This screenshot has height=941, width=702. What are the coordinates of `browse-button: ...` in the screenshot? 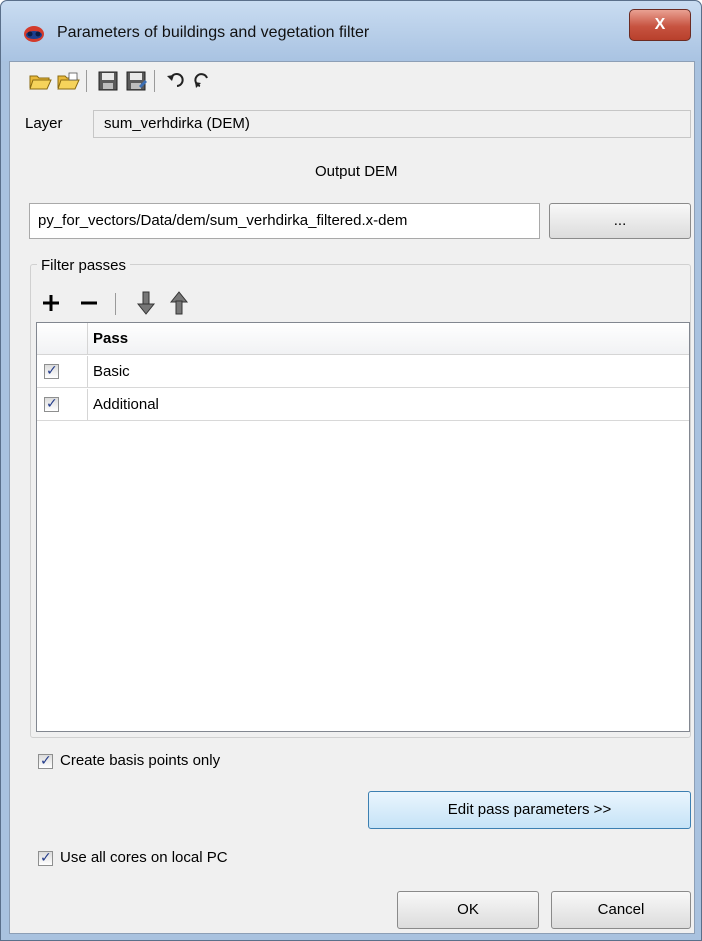 It's located at (620, 221).